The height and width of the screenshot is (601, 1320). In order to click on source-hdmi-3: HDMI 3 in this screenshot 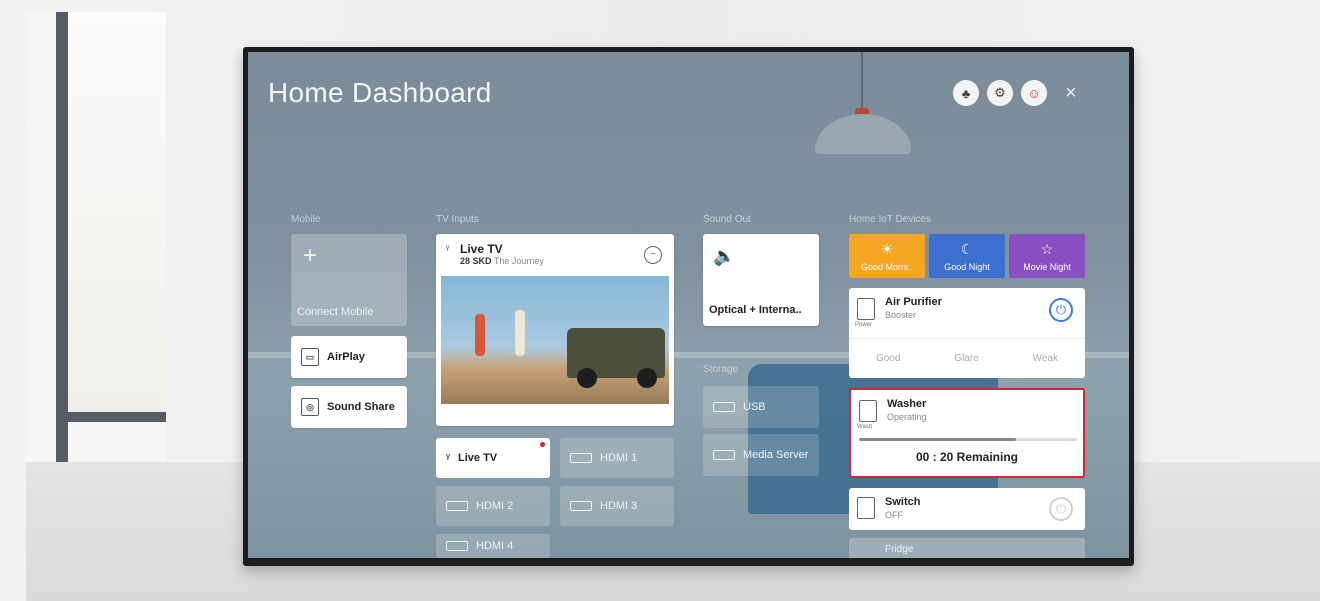, I will do `click(617, 506)`.